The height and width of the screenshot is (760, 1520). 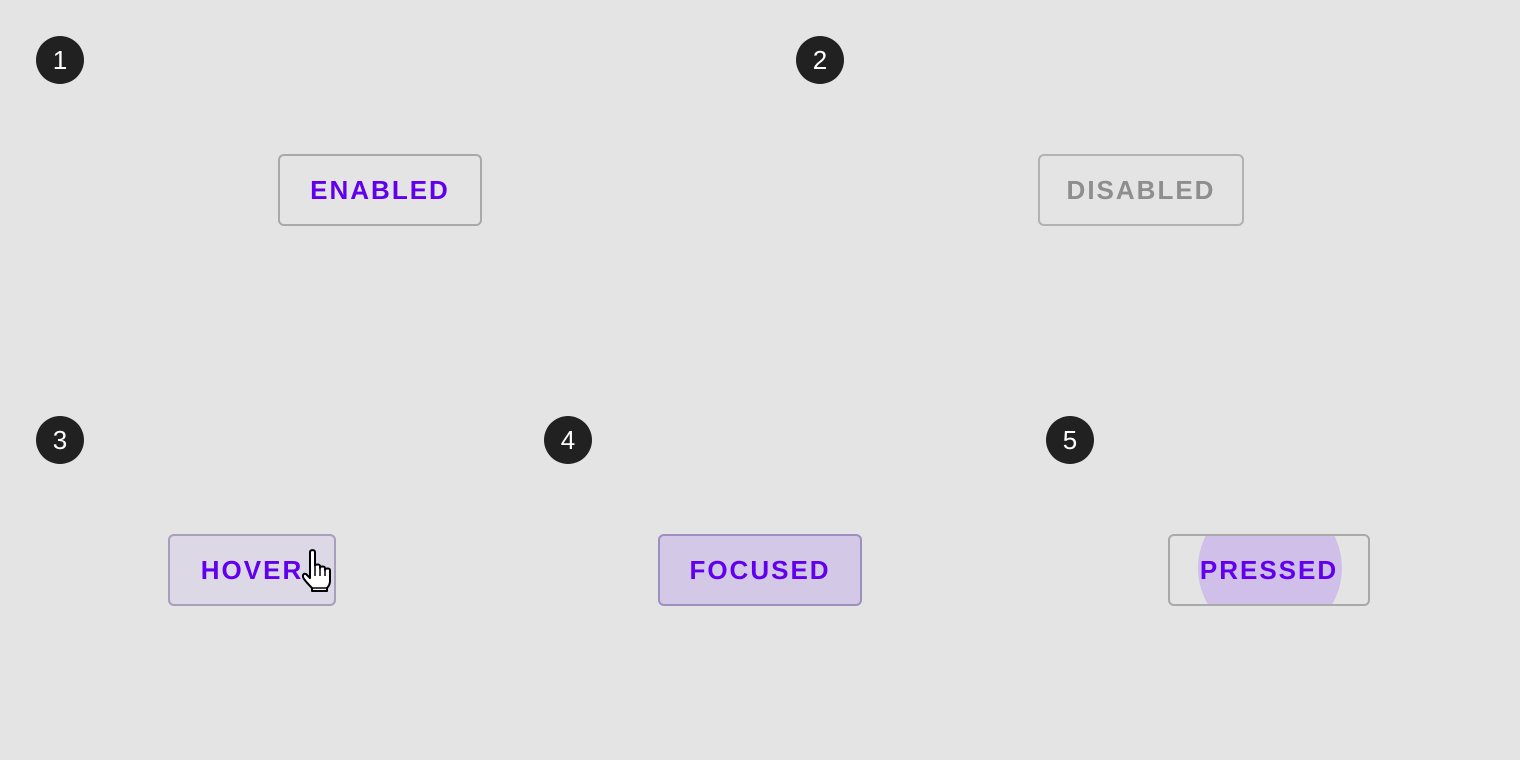 I want to click on step-badge: 5, so click(x=1070, y=440).